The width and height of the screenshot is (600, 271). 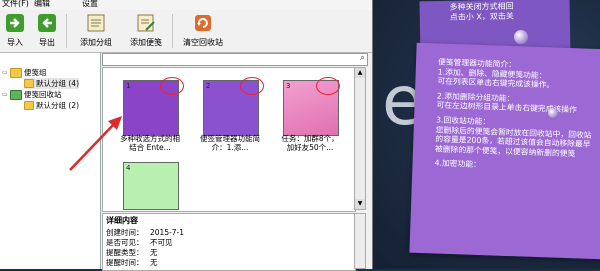 I want to click on import-arrow-icon, so click(x=15, y=23).